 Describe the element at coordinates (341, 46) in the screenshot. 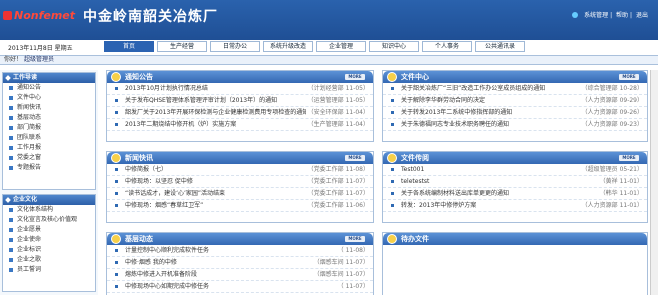

I see `tab-management: 企业管理` at that location.